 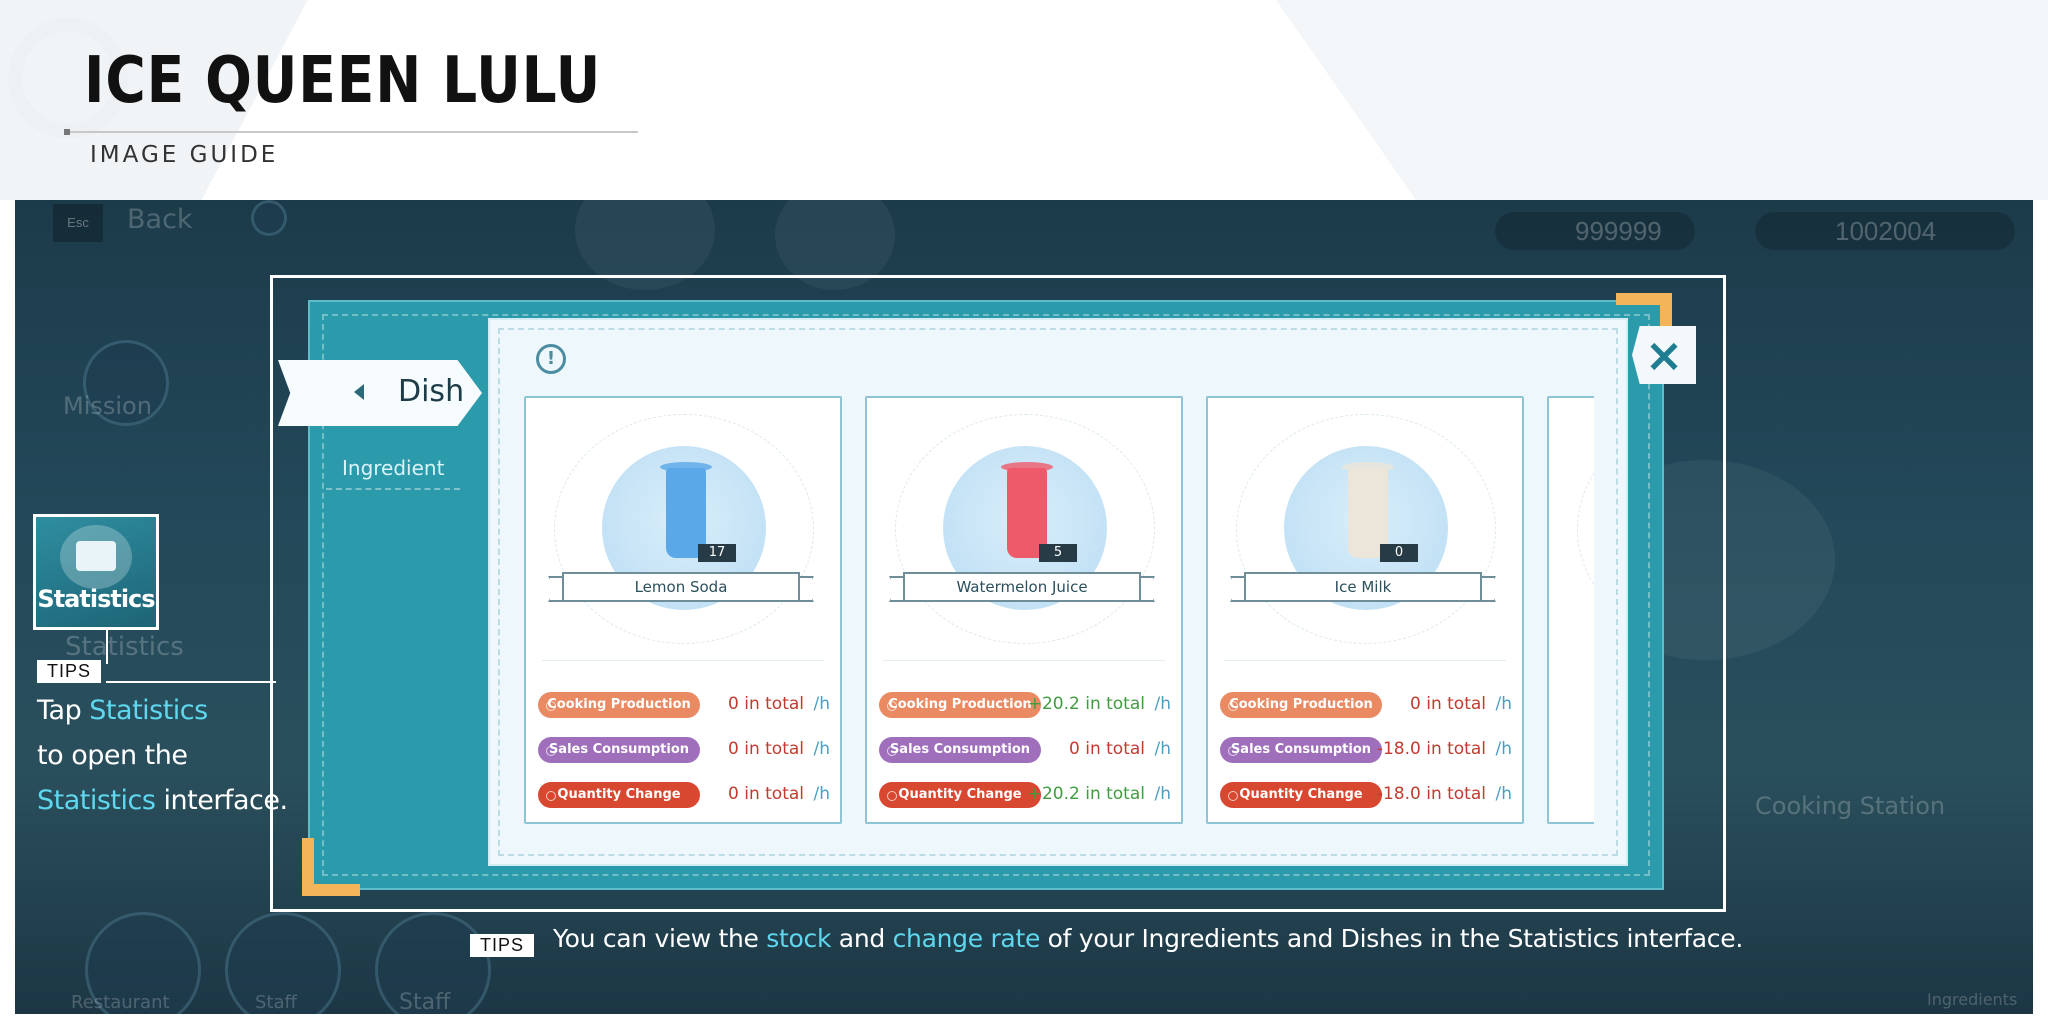 I want to click on page-subtitle: IMAGE GUIDE, so click(x=184, y=155).